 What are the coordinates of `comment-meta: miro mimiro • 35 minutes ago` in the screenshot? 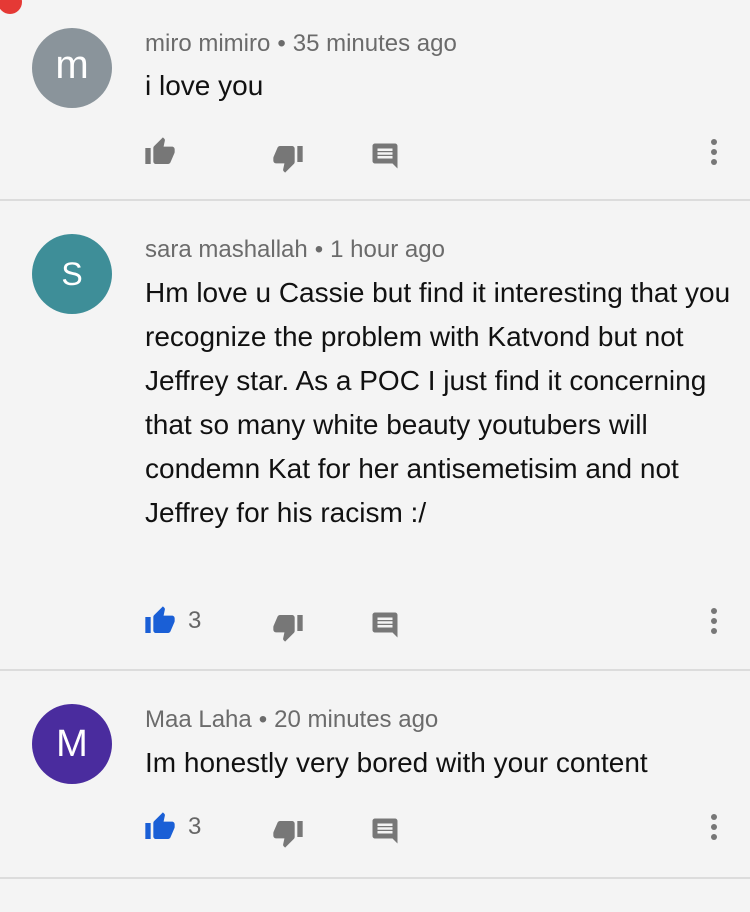 It's located at (301, 44).